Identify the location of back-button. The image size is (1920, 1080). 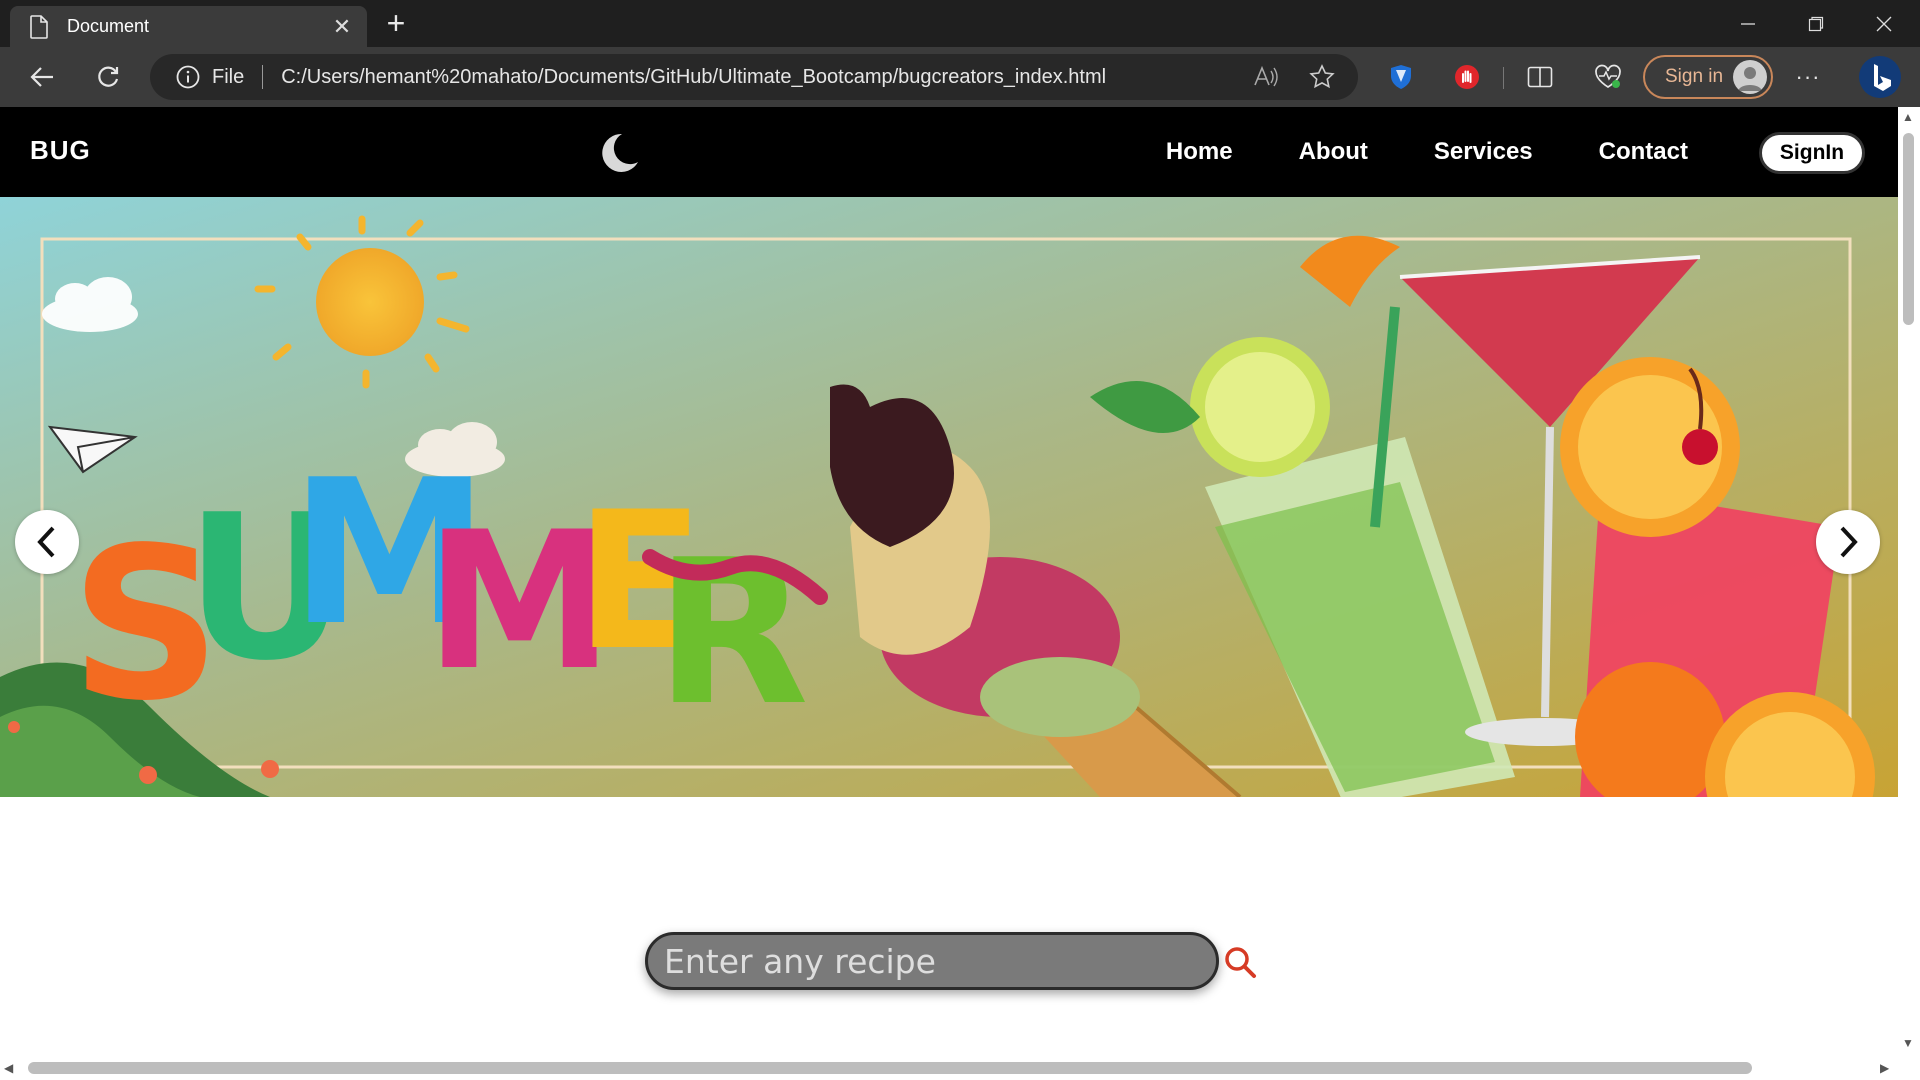
(42, 77).